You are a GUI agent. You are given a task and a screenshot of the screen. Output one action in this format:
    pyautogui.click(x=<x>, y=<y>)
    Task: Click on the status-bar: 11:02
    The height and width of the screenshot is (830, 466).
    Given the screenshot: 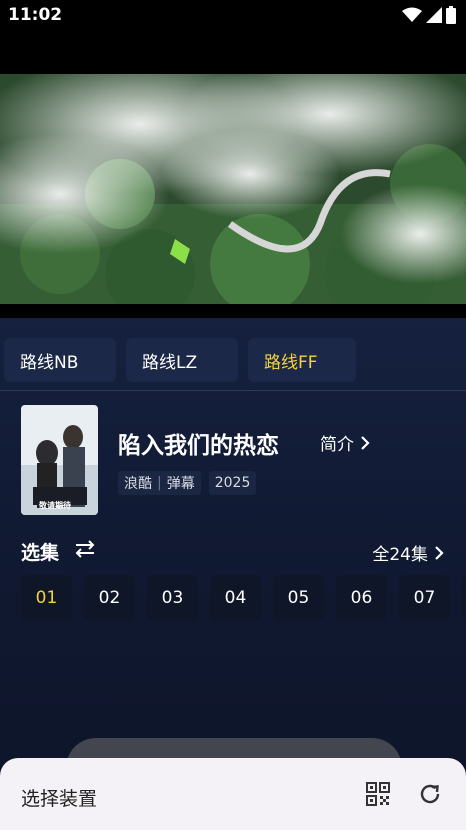 What is the action you would take?
    pyautogui.click(x=233, y=16)
    